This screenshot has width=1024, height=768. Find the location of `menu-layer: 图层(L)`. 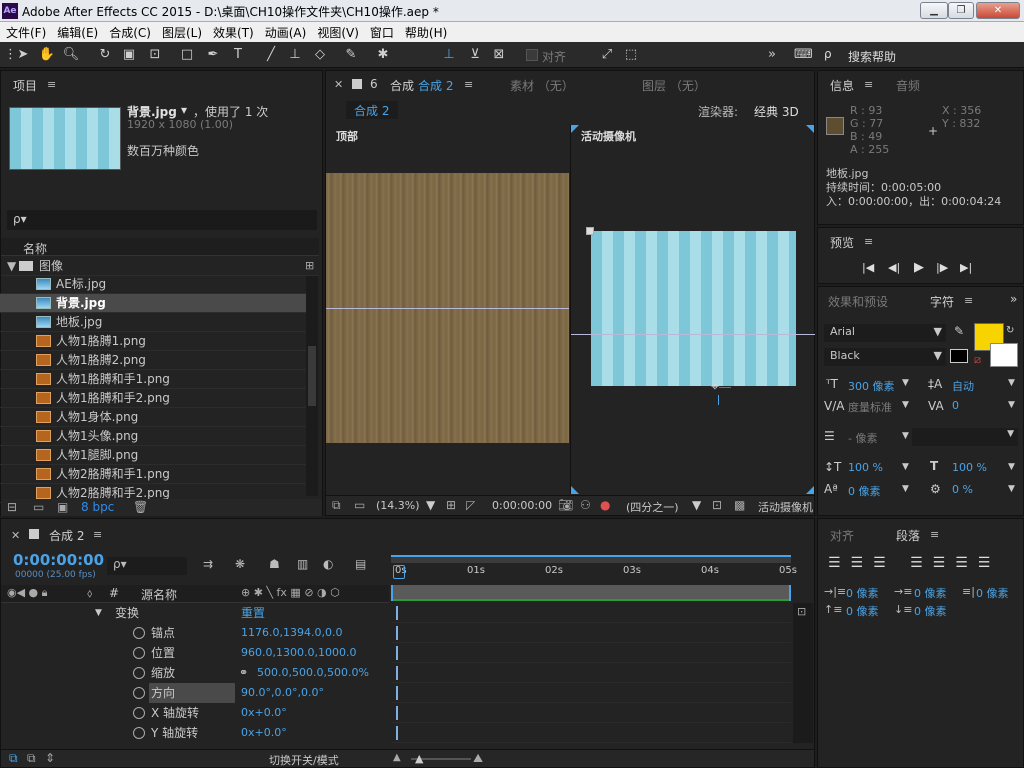

menu-layer: 图层(L) is located at coordinates (181, 31).